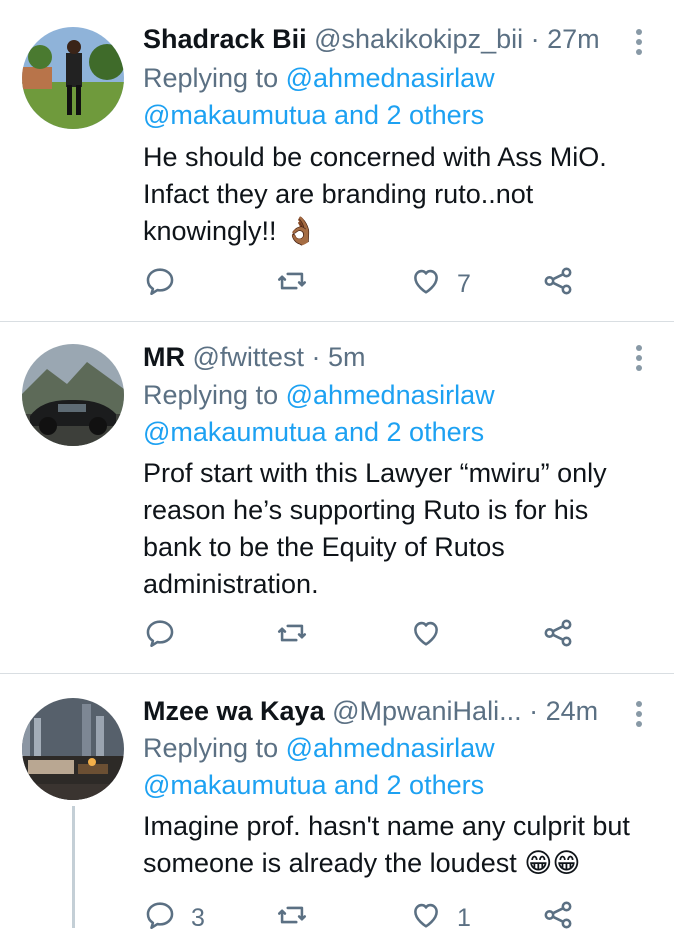 This screenshot has height=939, width=674. I want to click on reply-count: 3, so click(198, 917).